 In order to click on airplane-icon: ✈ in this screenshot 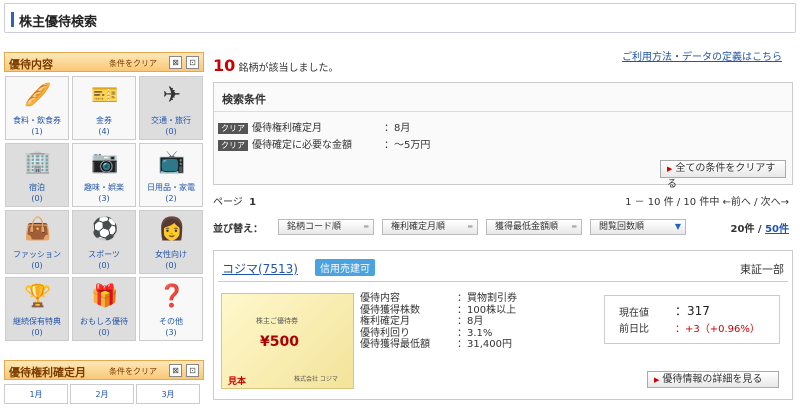, I will do `click(172, 95)`.